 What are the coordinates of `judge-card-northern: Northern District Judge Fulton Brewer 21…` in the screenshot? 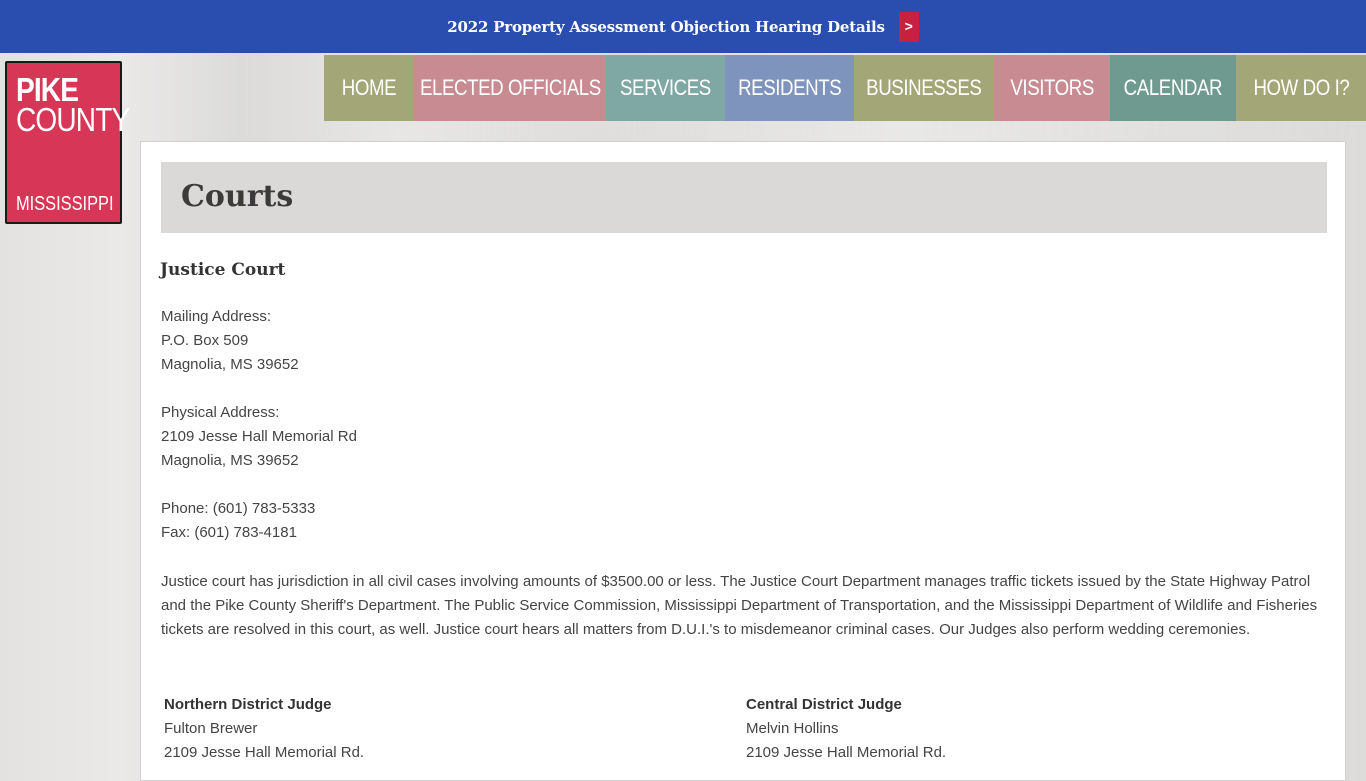 It's located at (264, 729).